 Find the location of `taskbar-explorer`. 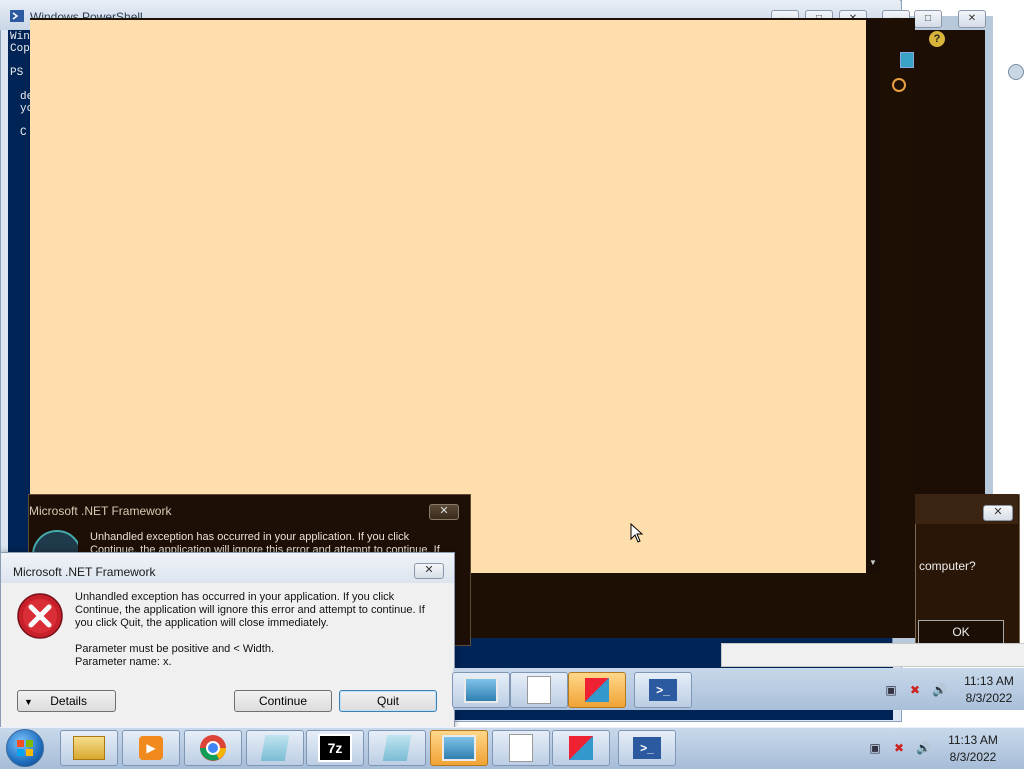

taskbar-explorer is located at coordinates (89, 748).